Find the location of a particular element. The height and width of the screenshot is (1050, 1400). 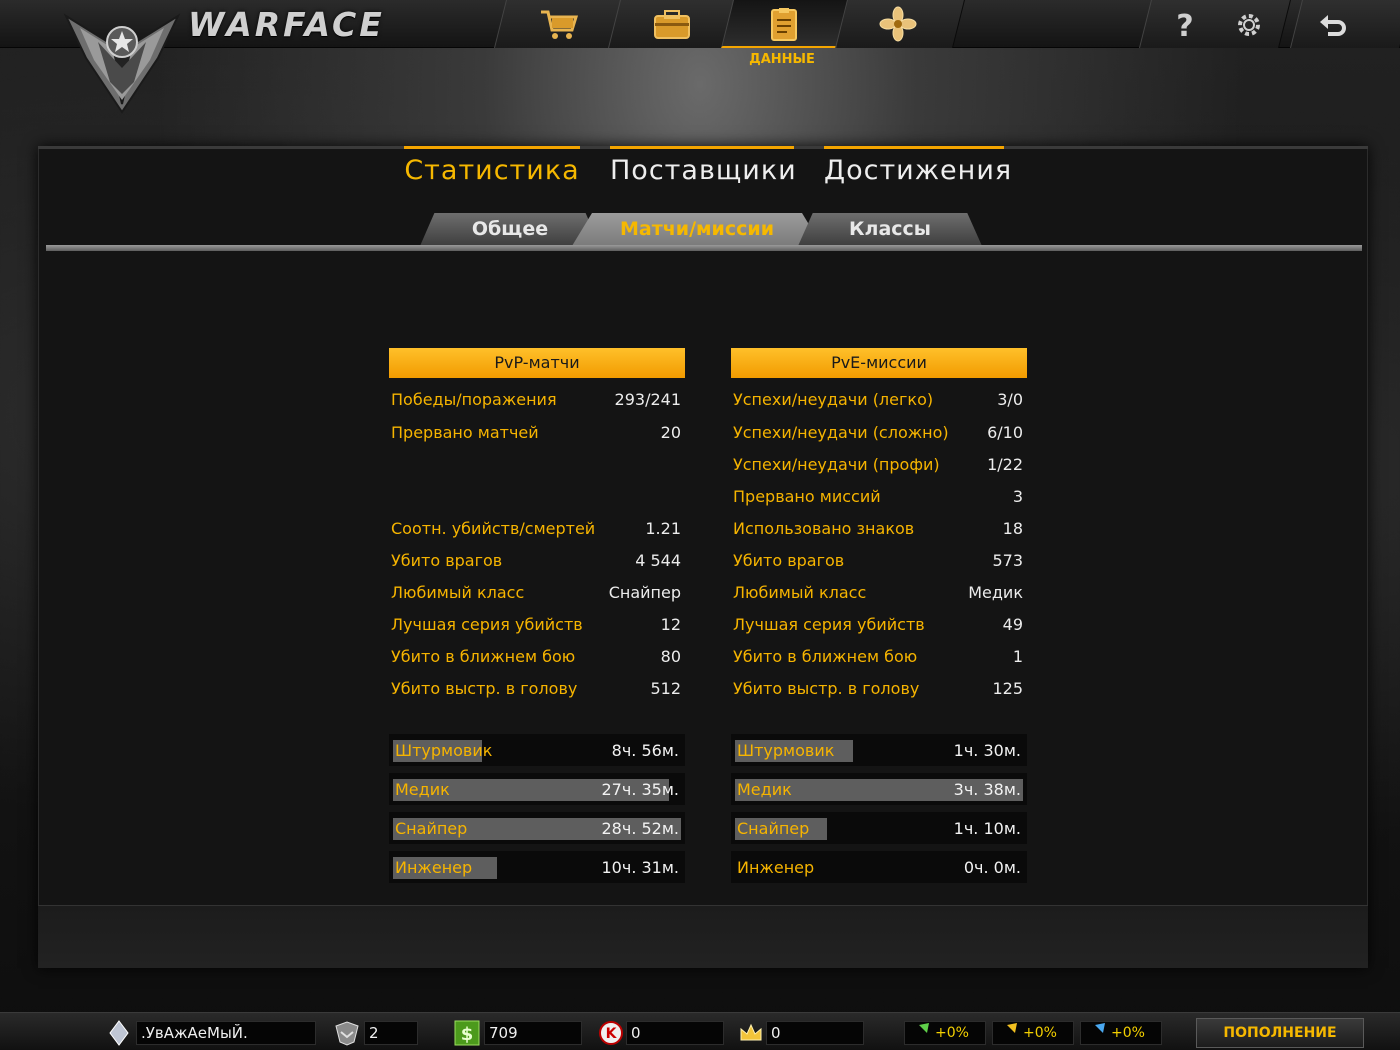

class-time: 28ч. 52м. is located at coordinates (640, 828).